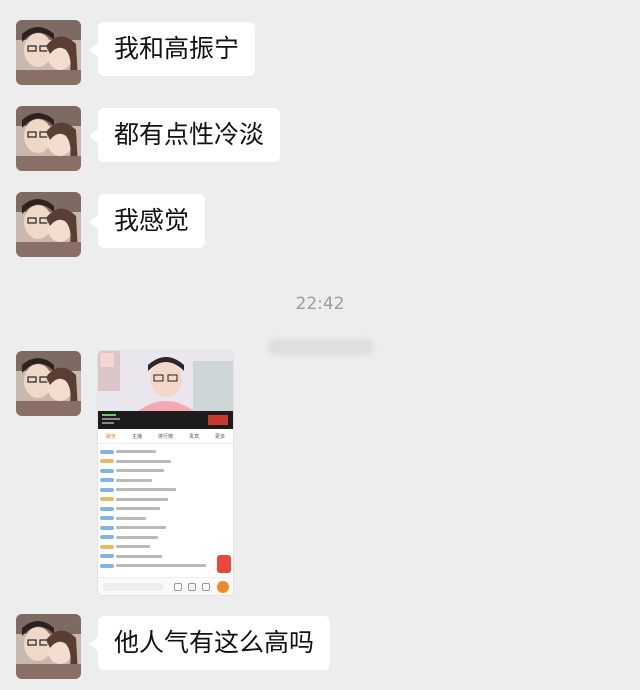 This screenshot has height=690, width=640. What do you see at coordinates (178, 587) in the screenshot?
I see `share-icon` at bounding box center [178, 587].